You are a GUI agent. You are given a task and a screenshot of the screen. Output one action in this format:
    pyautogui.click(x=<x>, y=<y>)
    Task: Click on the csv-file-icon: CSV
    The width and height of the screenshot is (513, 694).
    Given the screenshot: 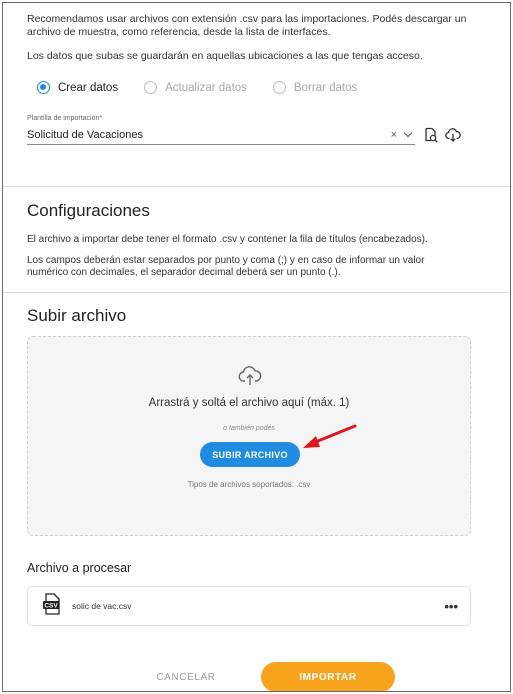 What is the action you would take?
    pyautogui.click(x=52, y=606)
    